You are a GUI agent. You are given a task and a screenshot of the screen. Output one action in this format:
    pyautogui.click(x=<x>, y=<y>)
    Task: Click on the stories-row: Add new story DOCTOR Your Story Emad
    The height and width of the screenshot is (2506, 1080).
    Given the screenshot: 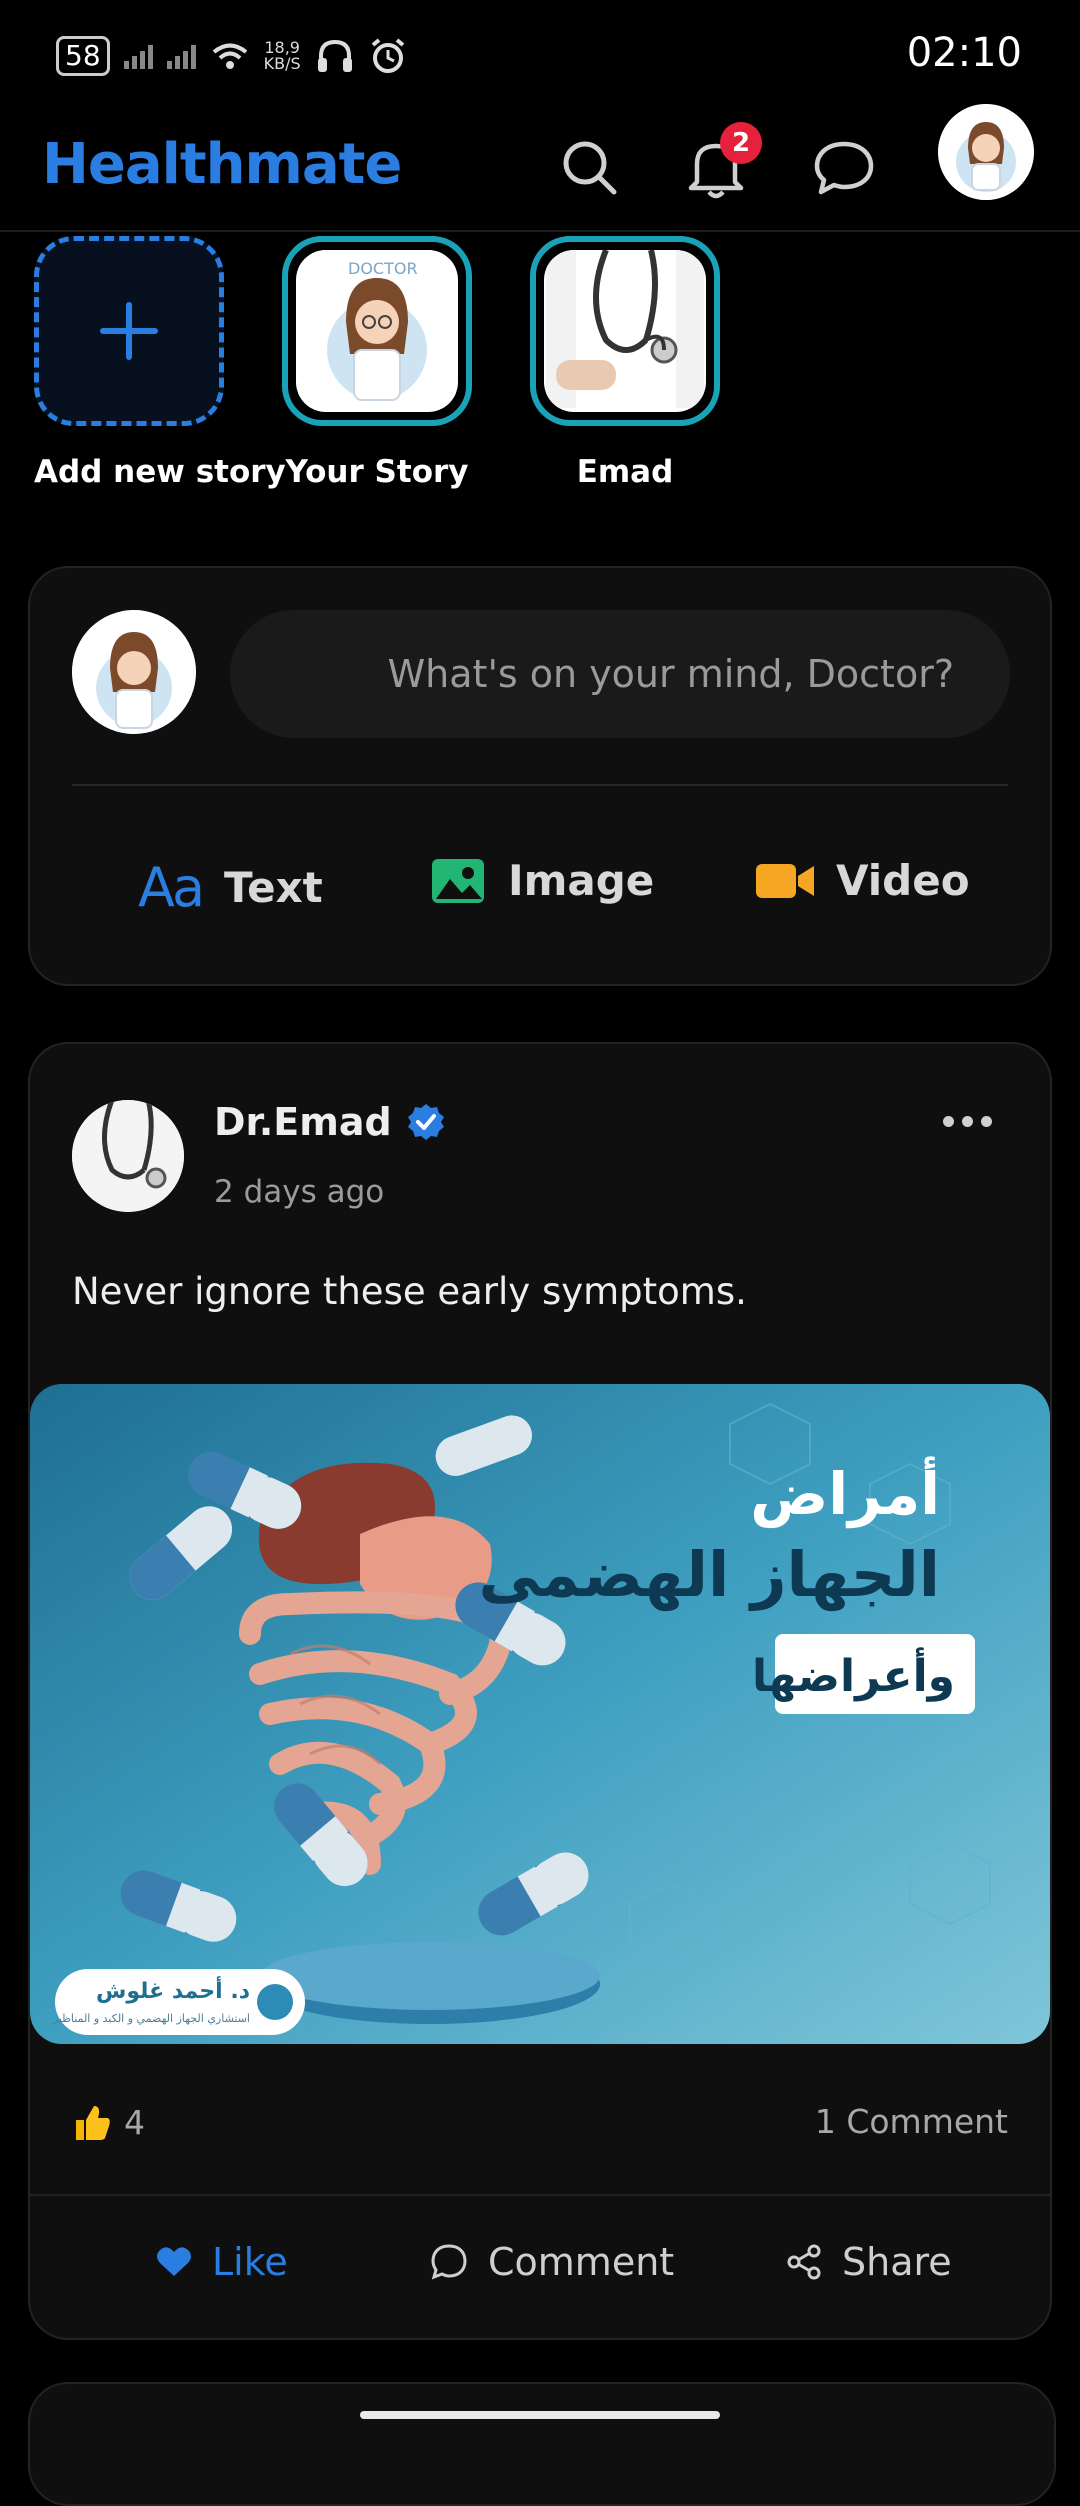 What is the action you would take?
    pyautogui.click(x=540, y=367)
    